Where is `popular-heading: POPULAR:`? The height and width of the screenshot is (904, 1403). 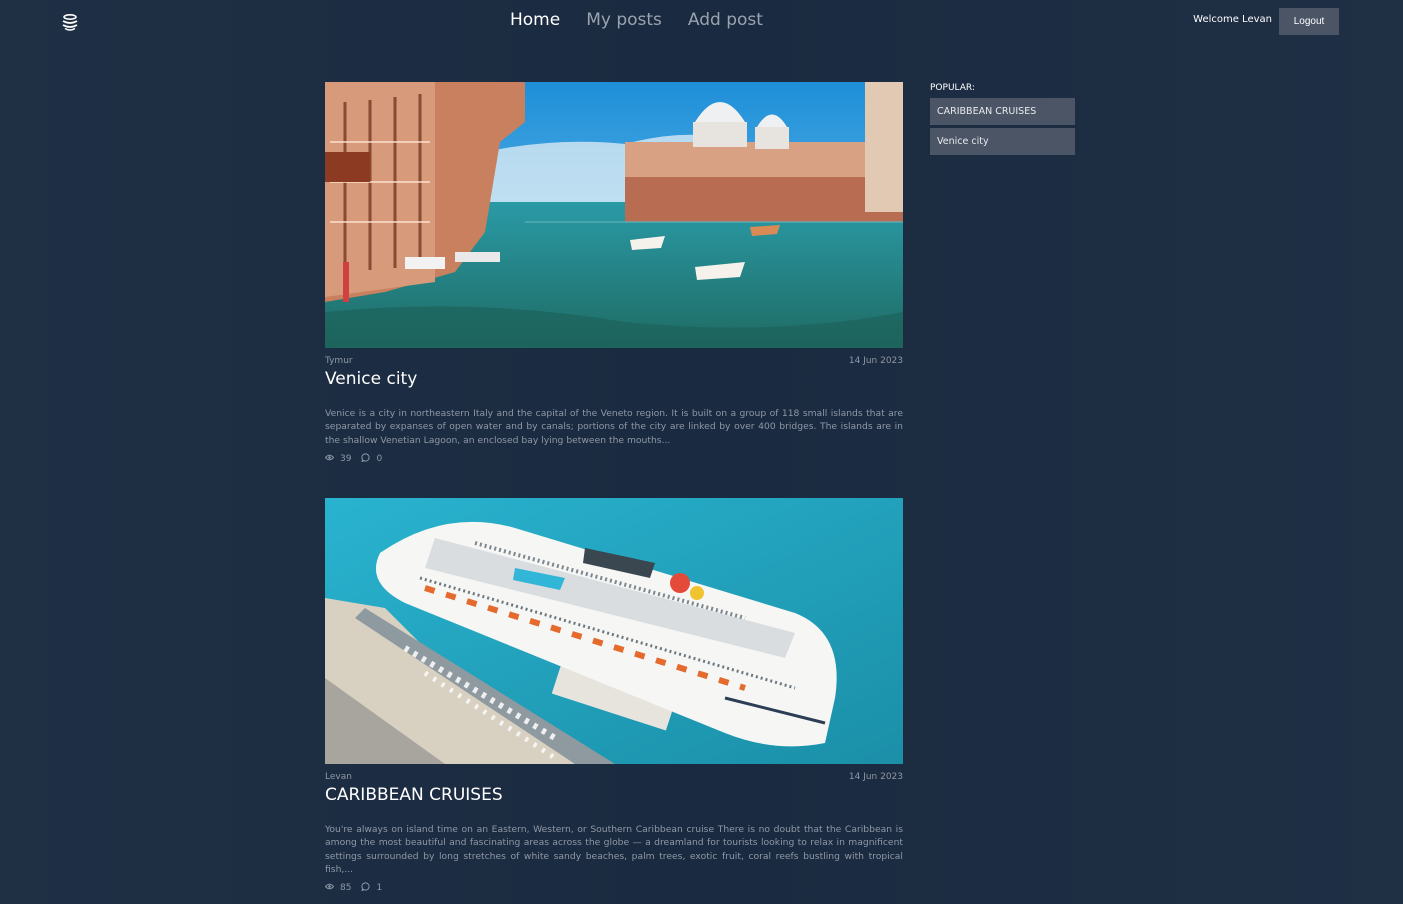
popular-heading: POPULAR: is located at coordinates (952, 88).